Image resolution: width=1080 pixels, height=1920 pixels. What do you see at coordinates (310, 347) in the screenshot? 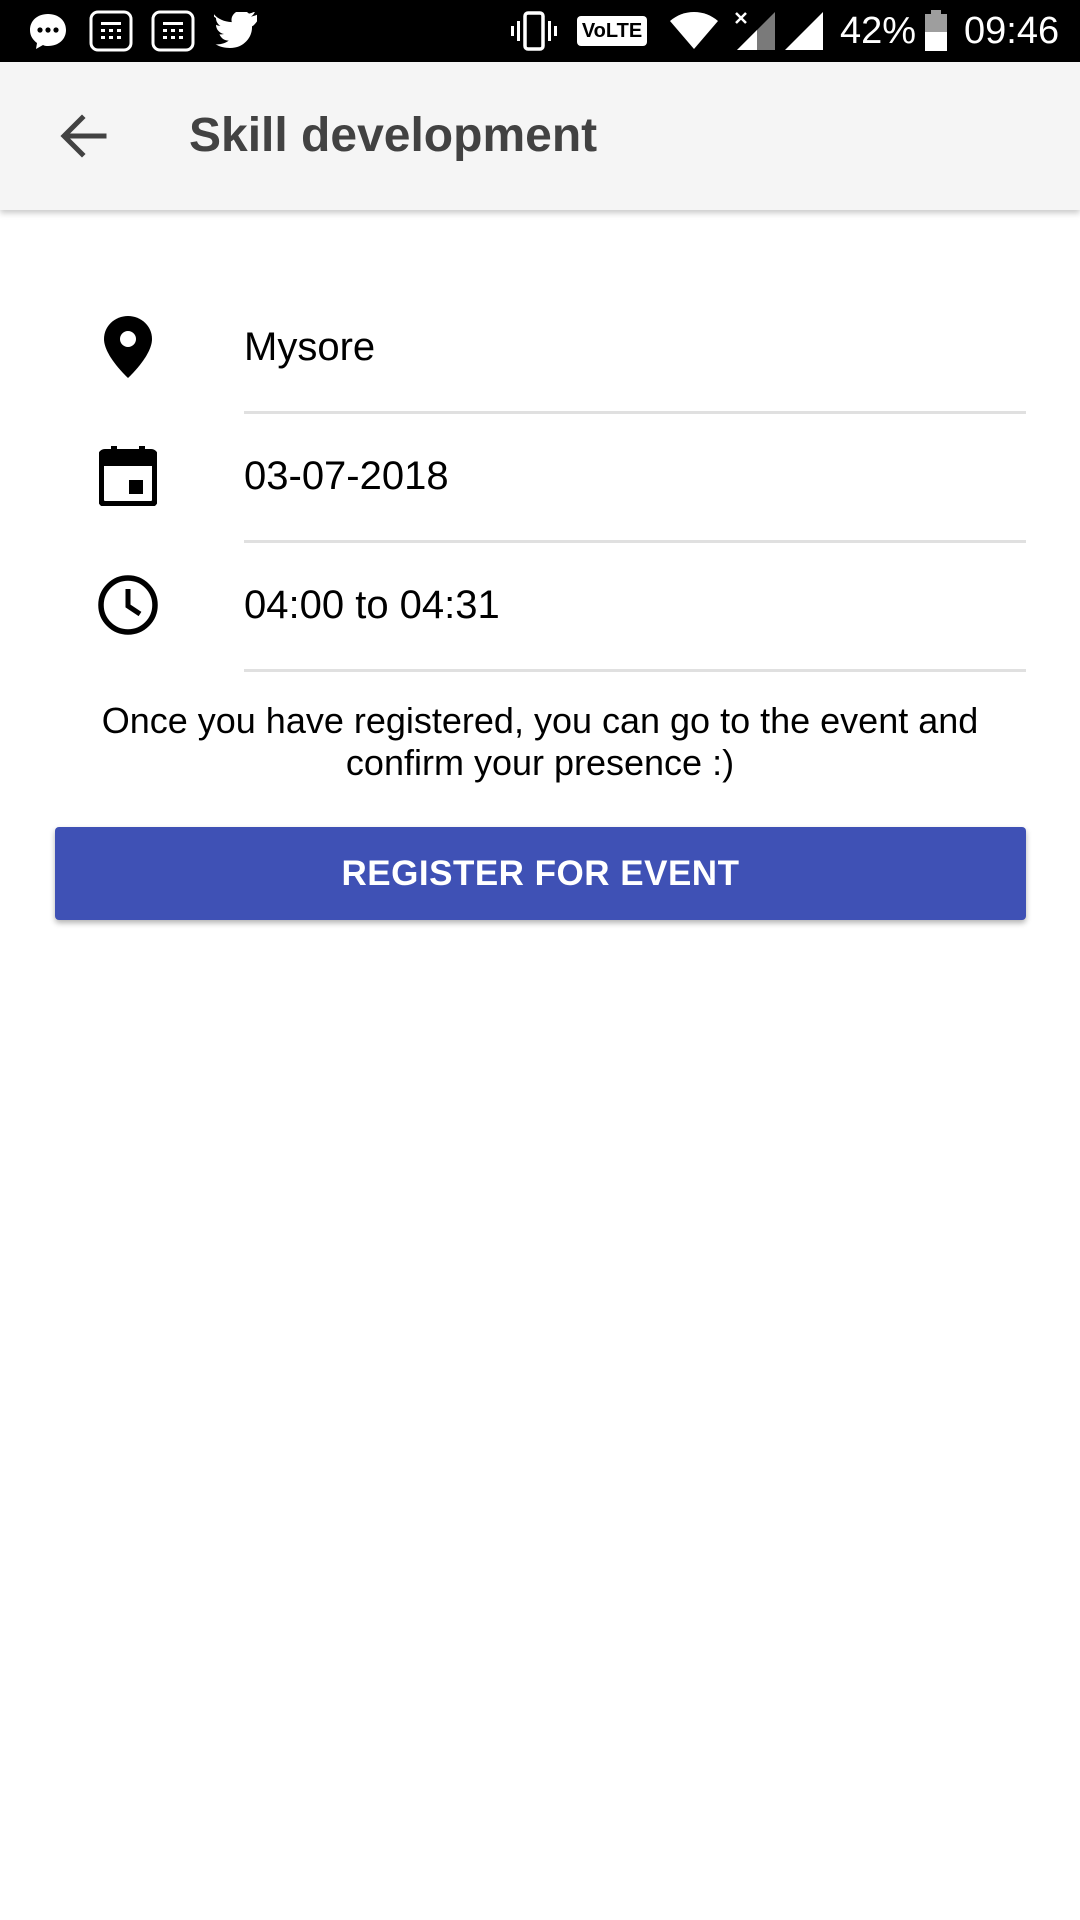
I see `location-value: Mysore` at bounding box center [310, 347].